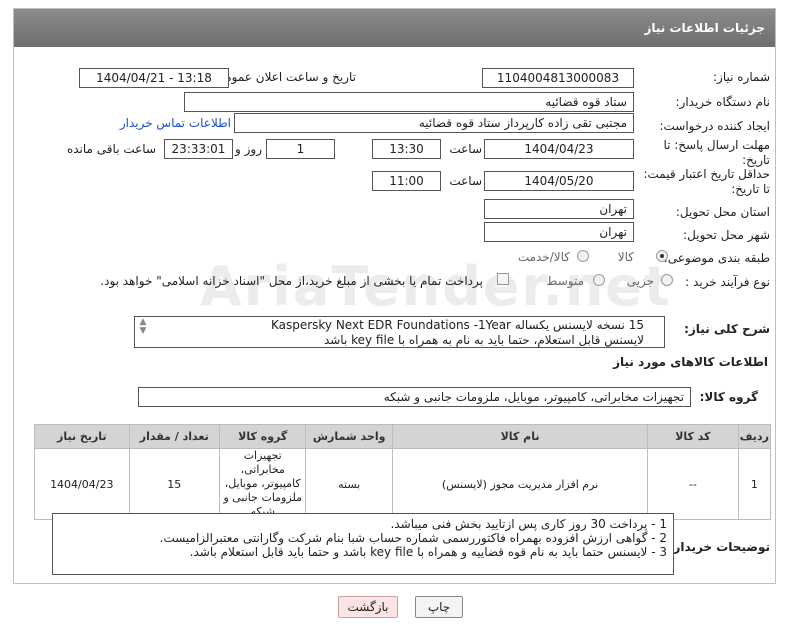  Describe the element at coordinates (465, 149) in the screenshot. I see `reply-time-label: ساعت` at that location.